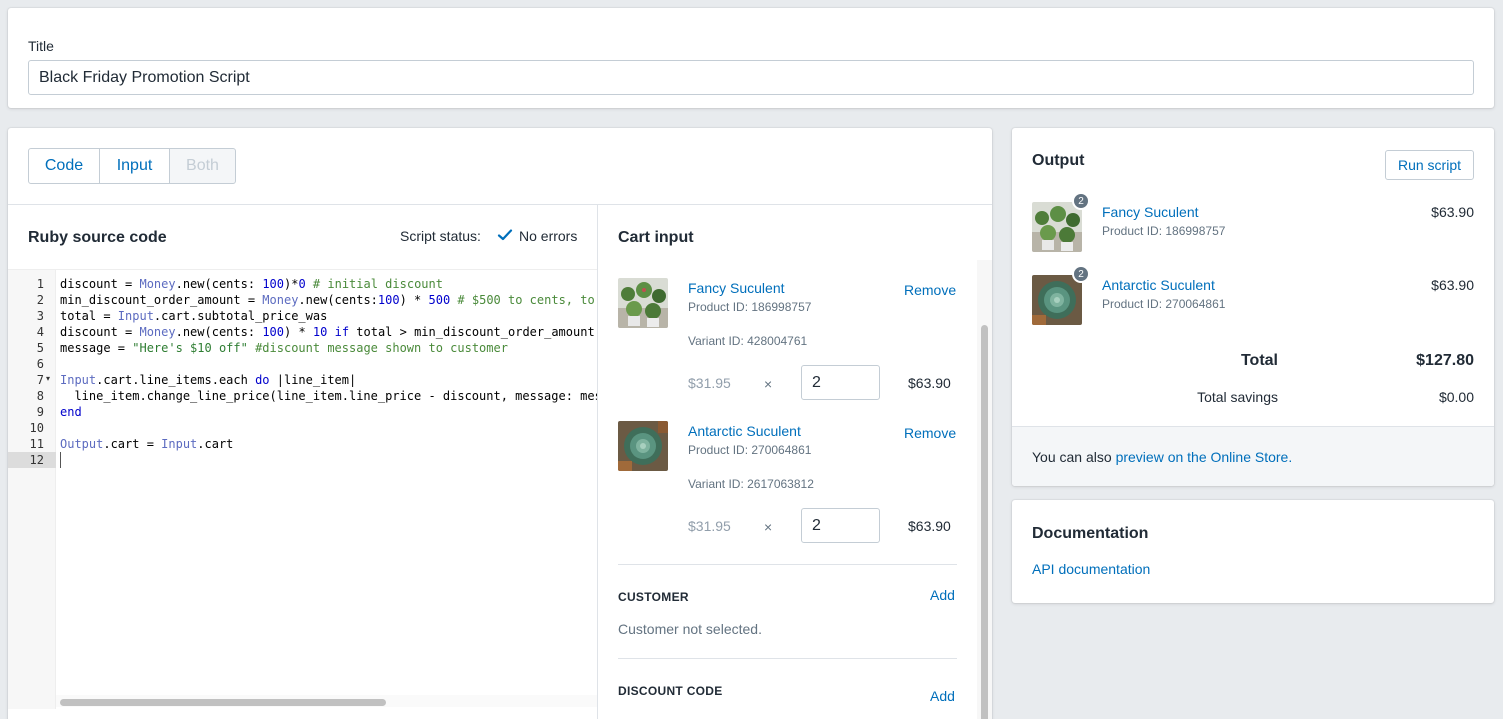  What do you see at coordinates (656, 237) in the screenshot?
I see `cart-input-heading: Cart input` at bounding box center [656, 237].